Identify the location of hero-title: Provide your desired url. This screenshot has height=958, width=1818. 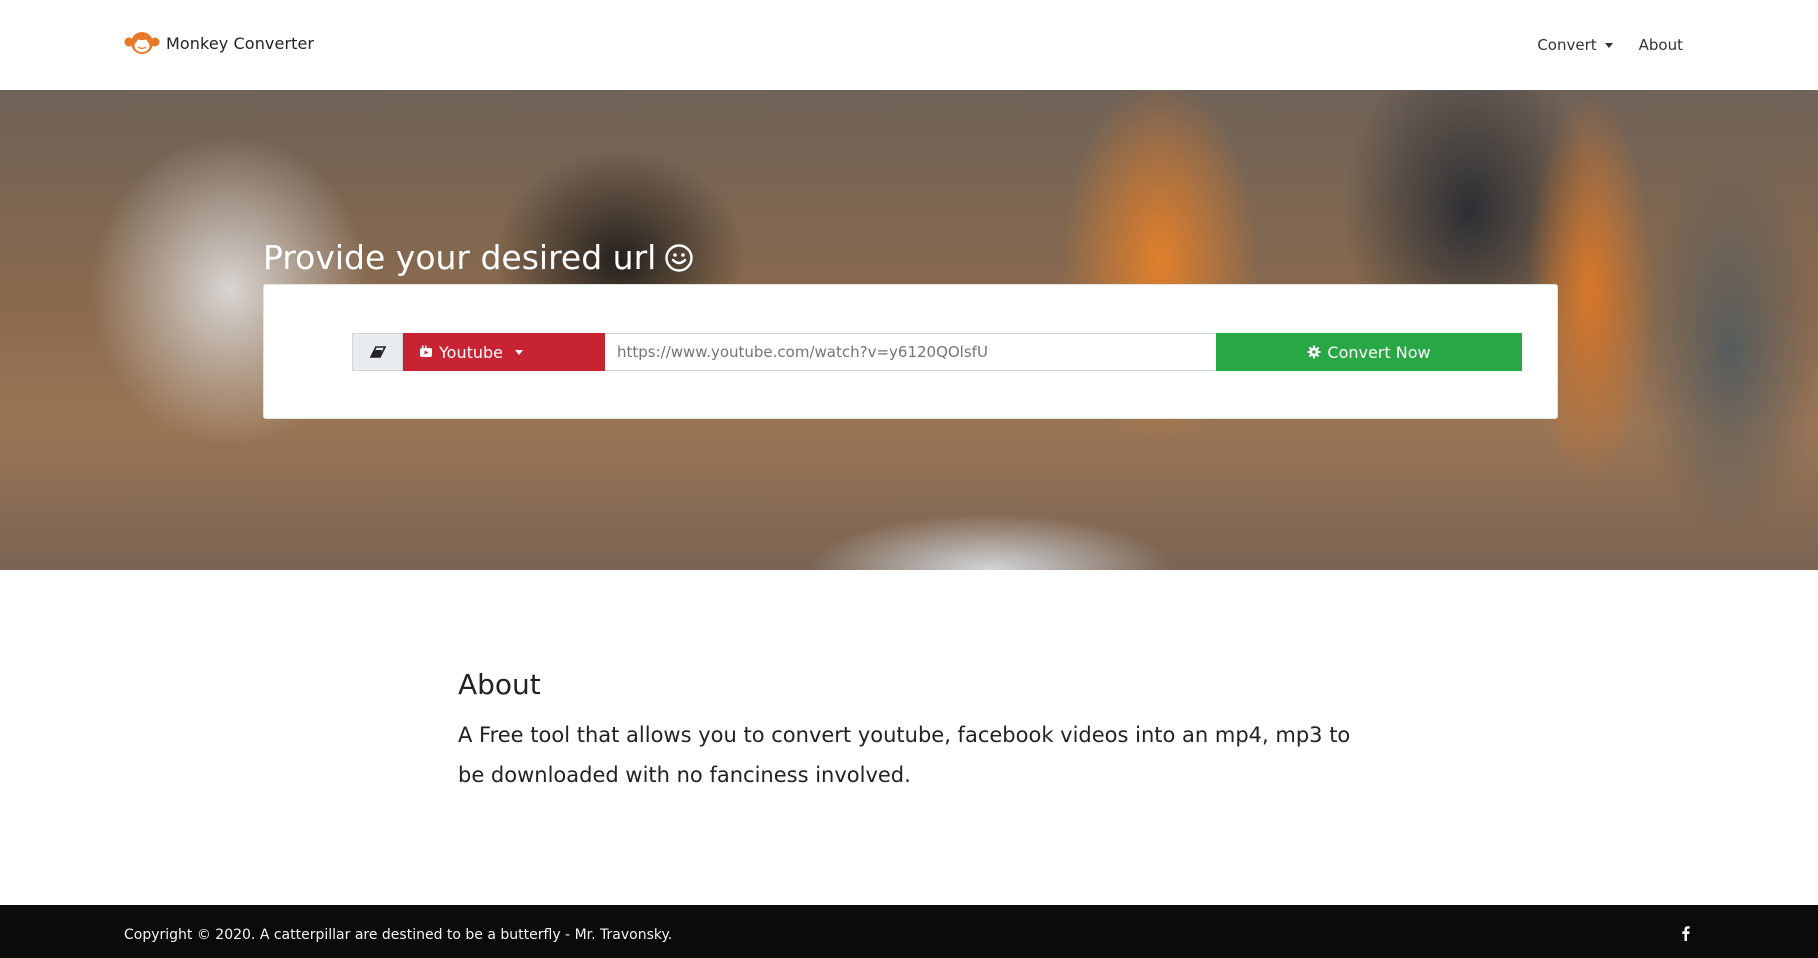
(478, 257).